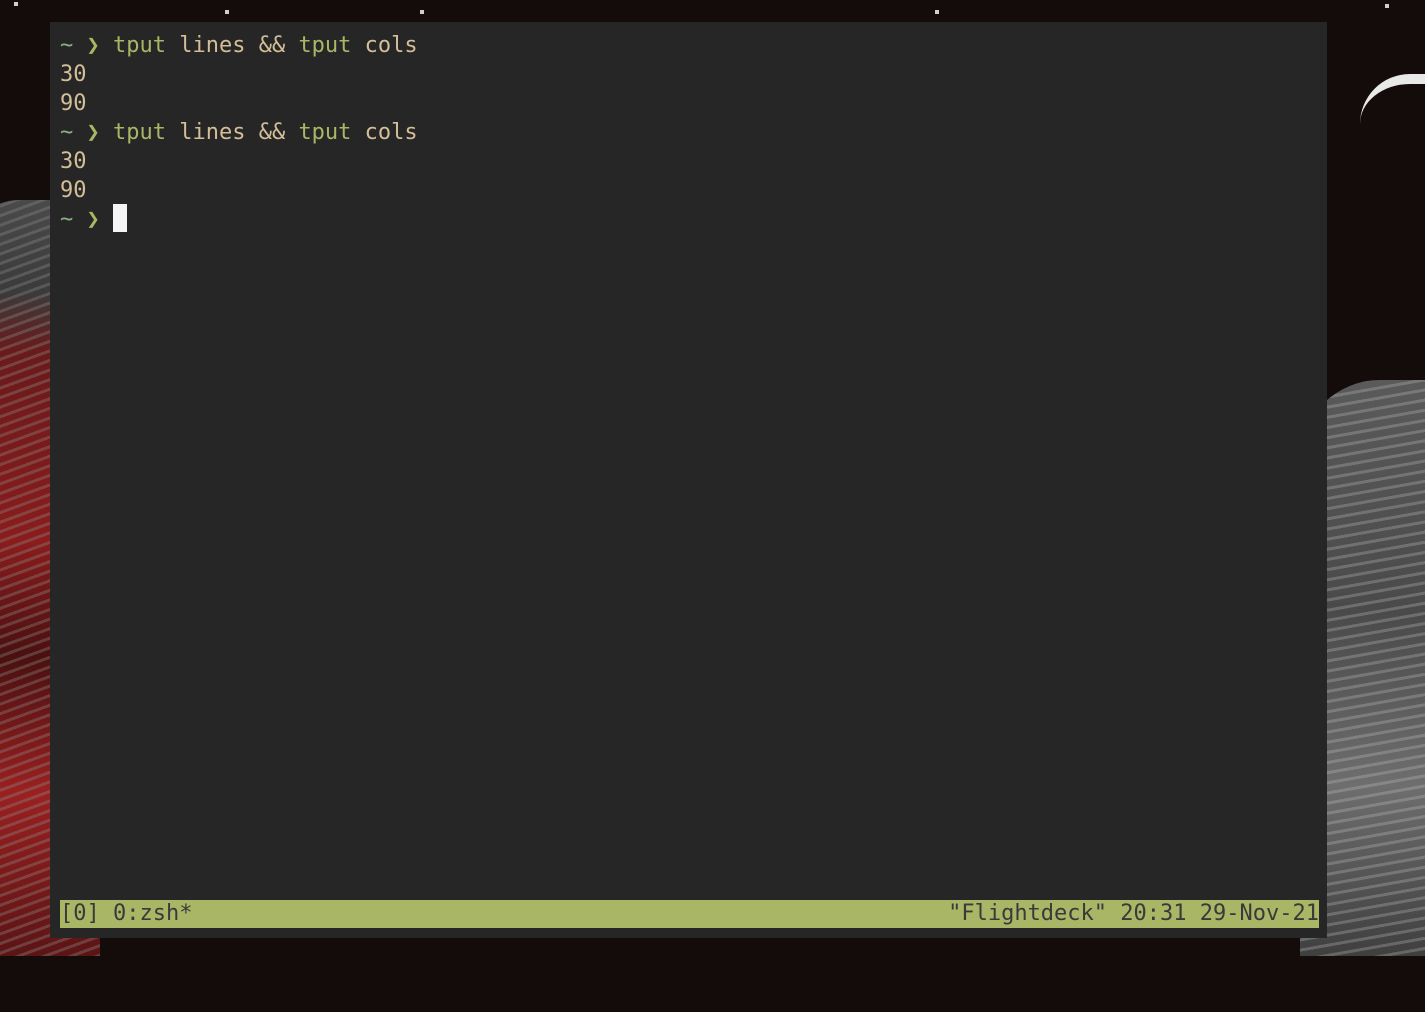 The width and height of the screenshot is (1425, 1012). I want to click on tmux-status-bar: [0] 0:zsh* "Flightdeck" 20:31 29-Nov-21, so click(689, 914).